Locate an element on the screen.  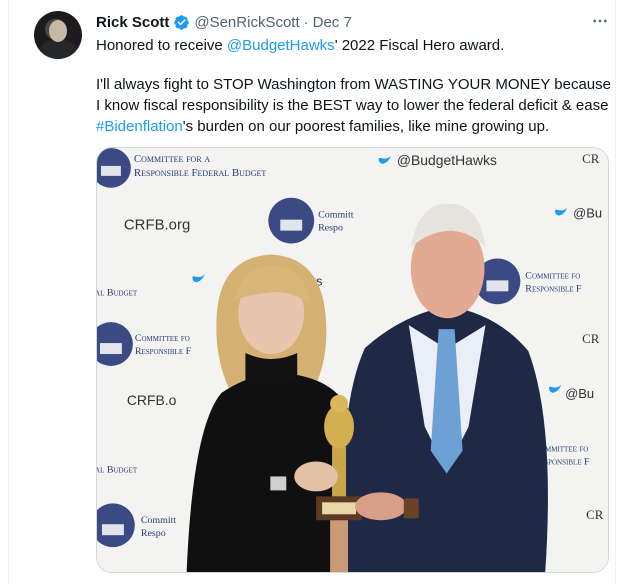
photo-org-short1-b: Committee fo is located at coordinates (162, 338).